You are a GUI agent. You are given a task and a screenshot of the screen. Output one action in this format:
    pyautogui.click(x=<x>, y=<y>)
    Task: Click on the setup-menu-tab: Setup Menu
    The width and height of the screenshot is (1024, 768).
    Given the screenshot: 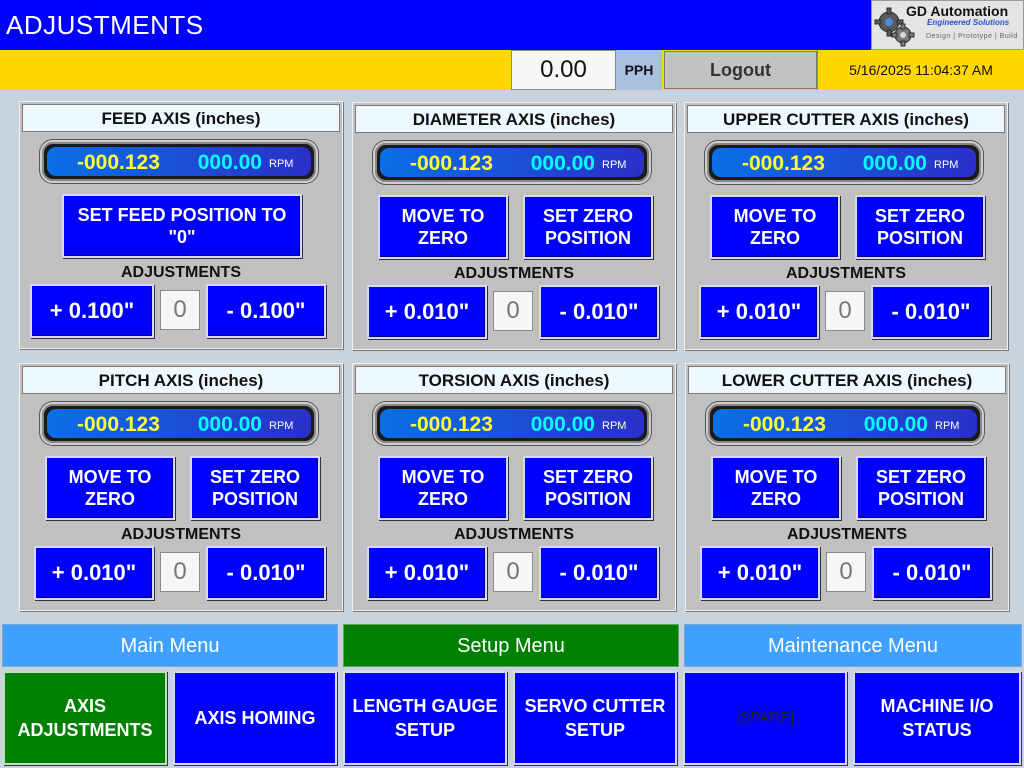 What is the action you would take?
    pyautogui.click(x=511, y=645)
    